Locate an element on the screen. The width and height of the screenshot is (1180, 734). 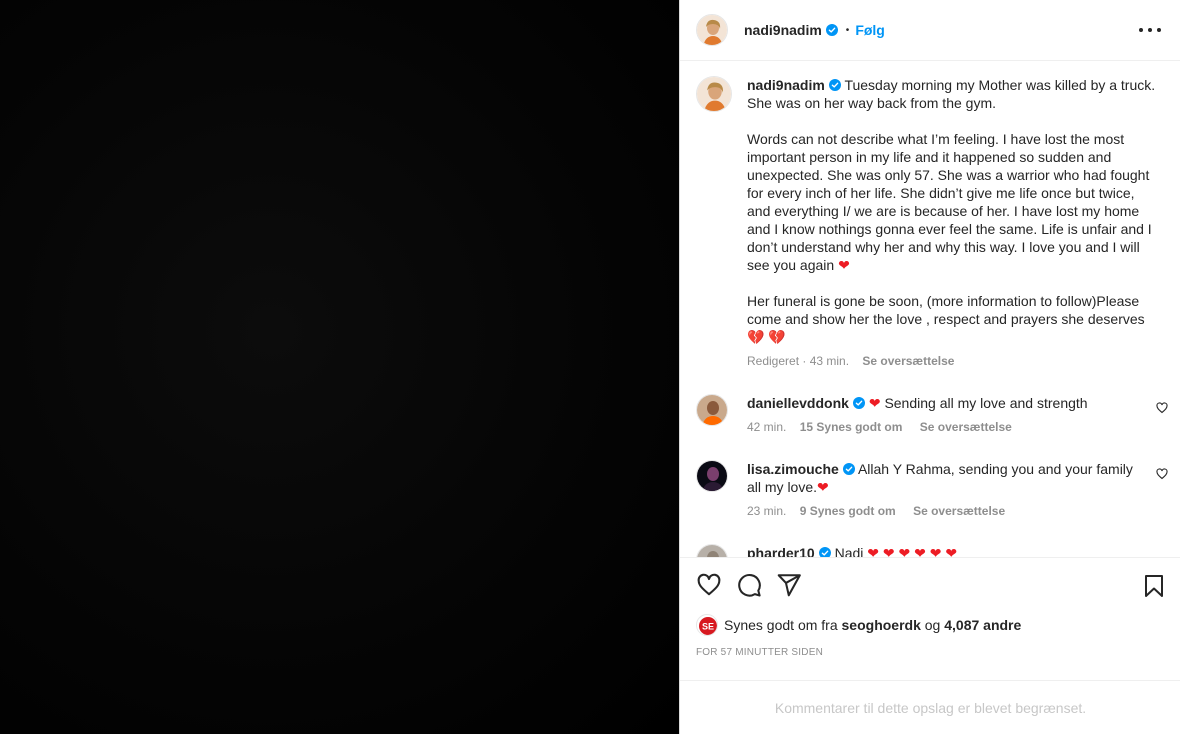
comment-meta: 23 min. 9 Synes godt om Se oversættelse is located at coordinates (956, 511).